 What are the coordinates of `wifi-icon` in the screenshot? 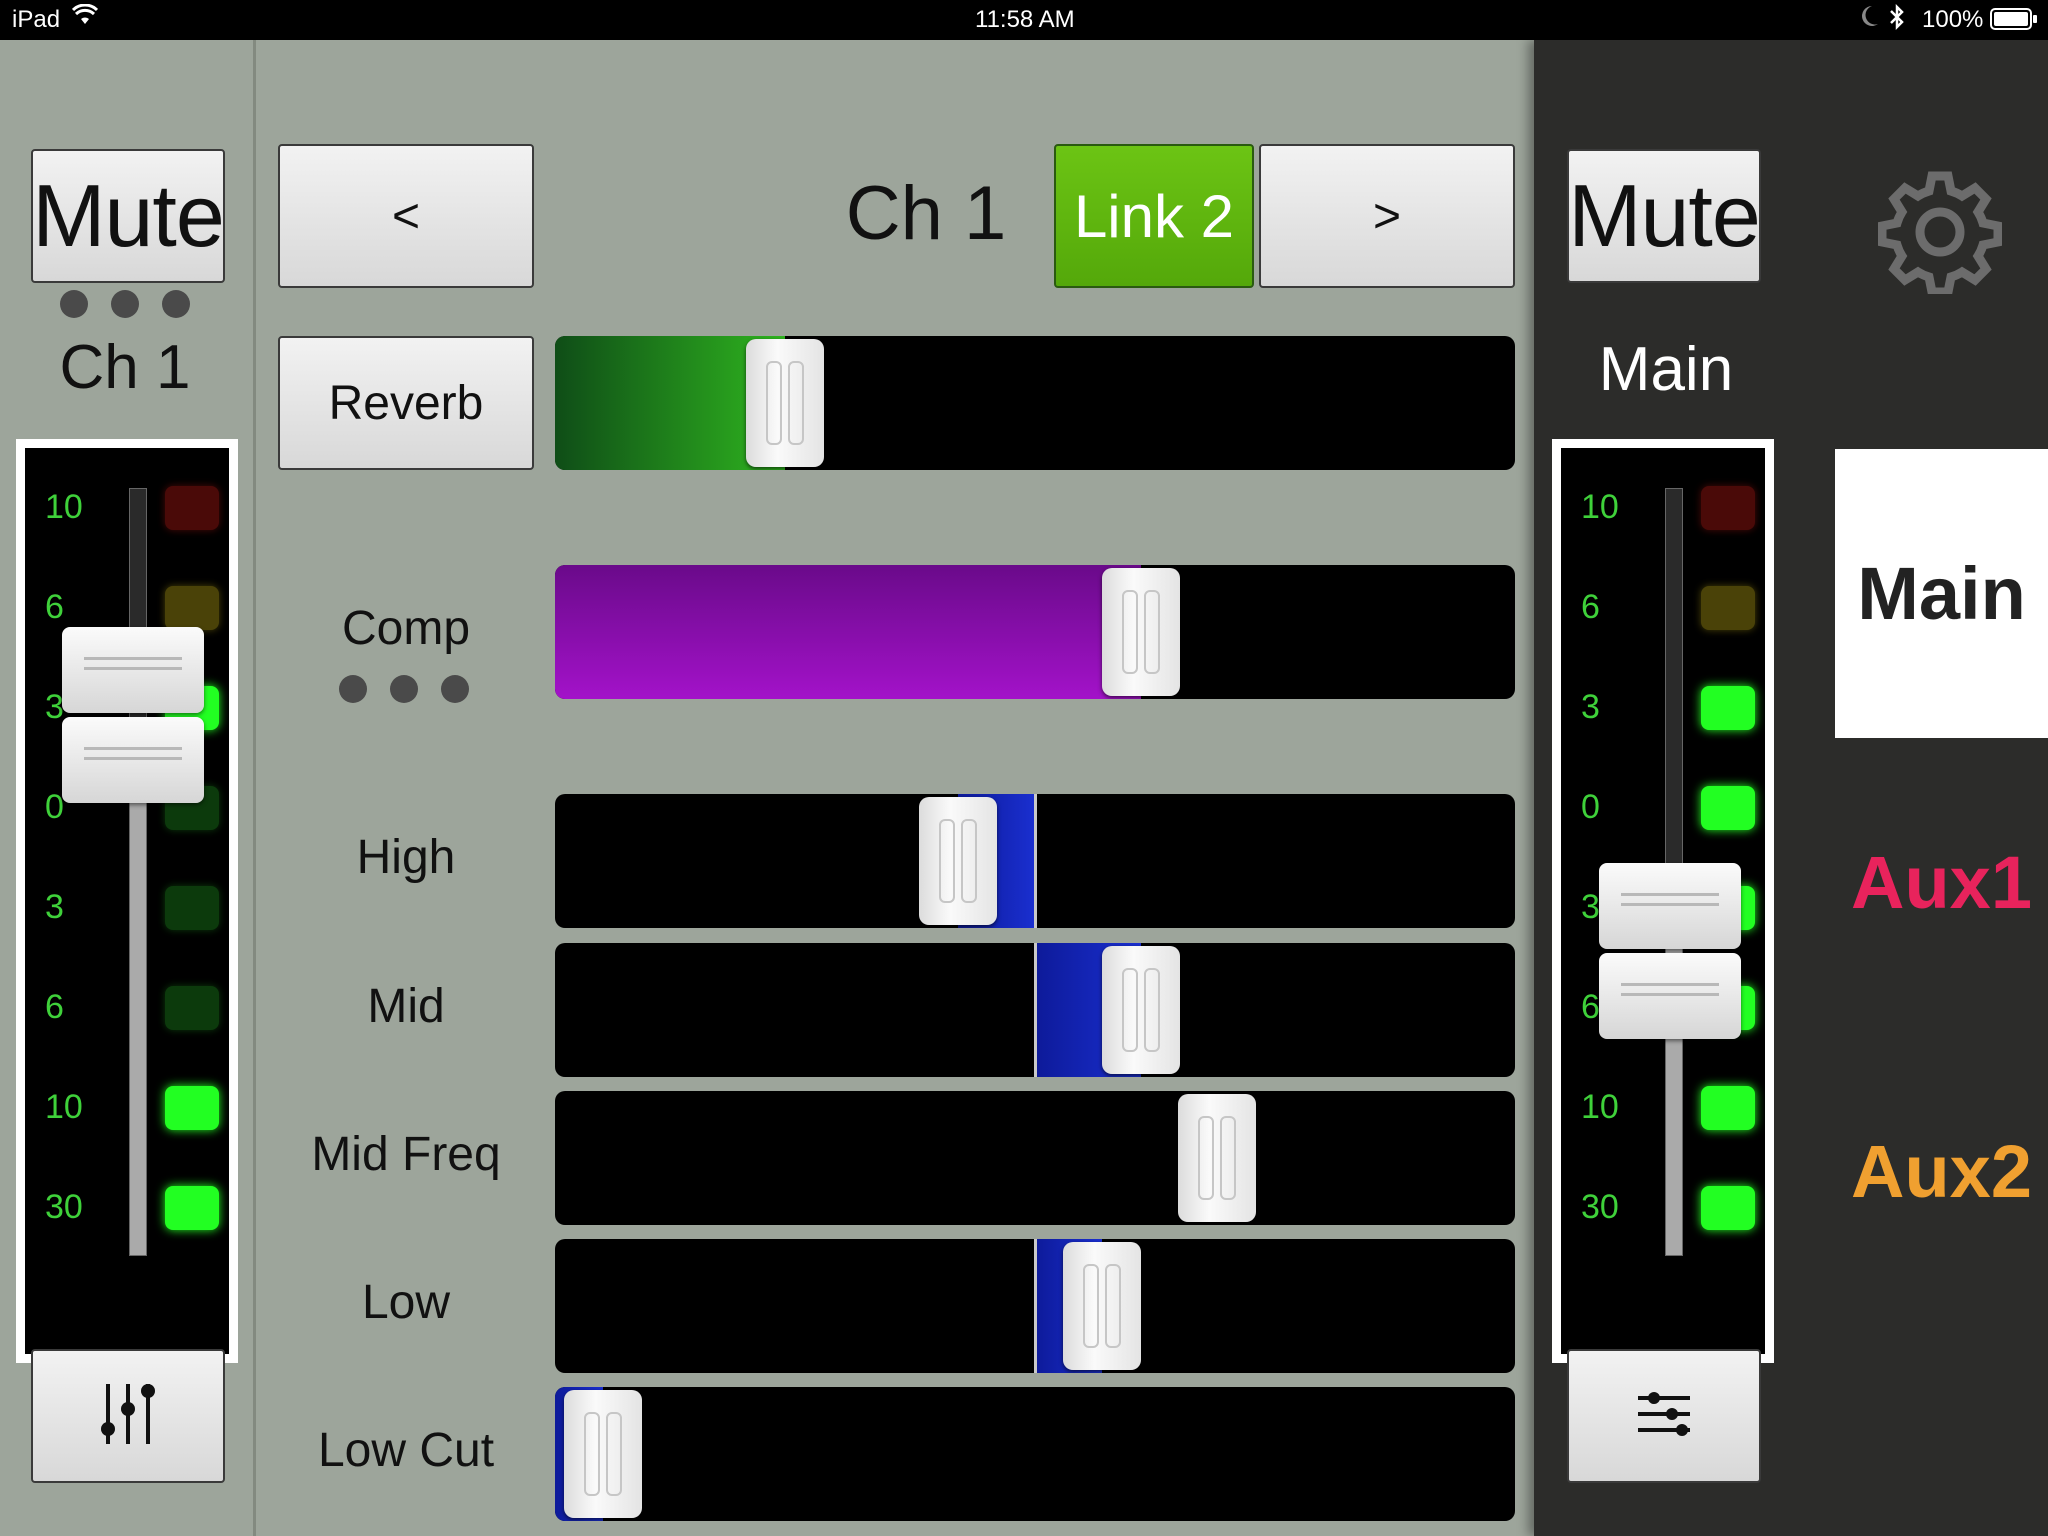 It's located at (85, 18).